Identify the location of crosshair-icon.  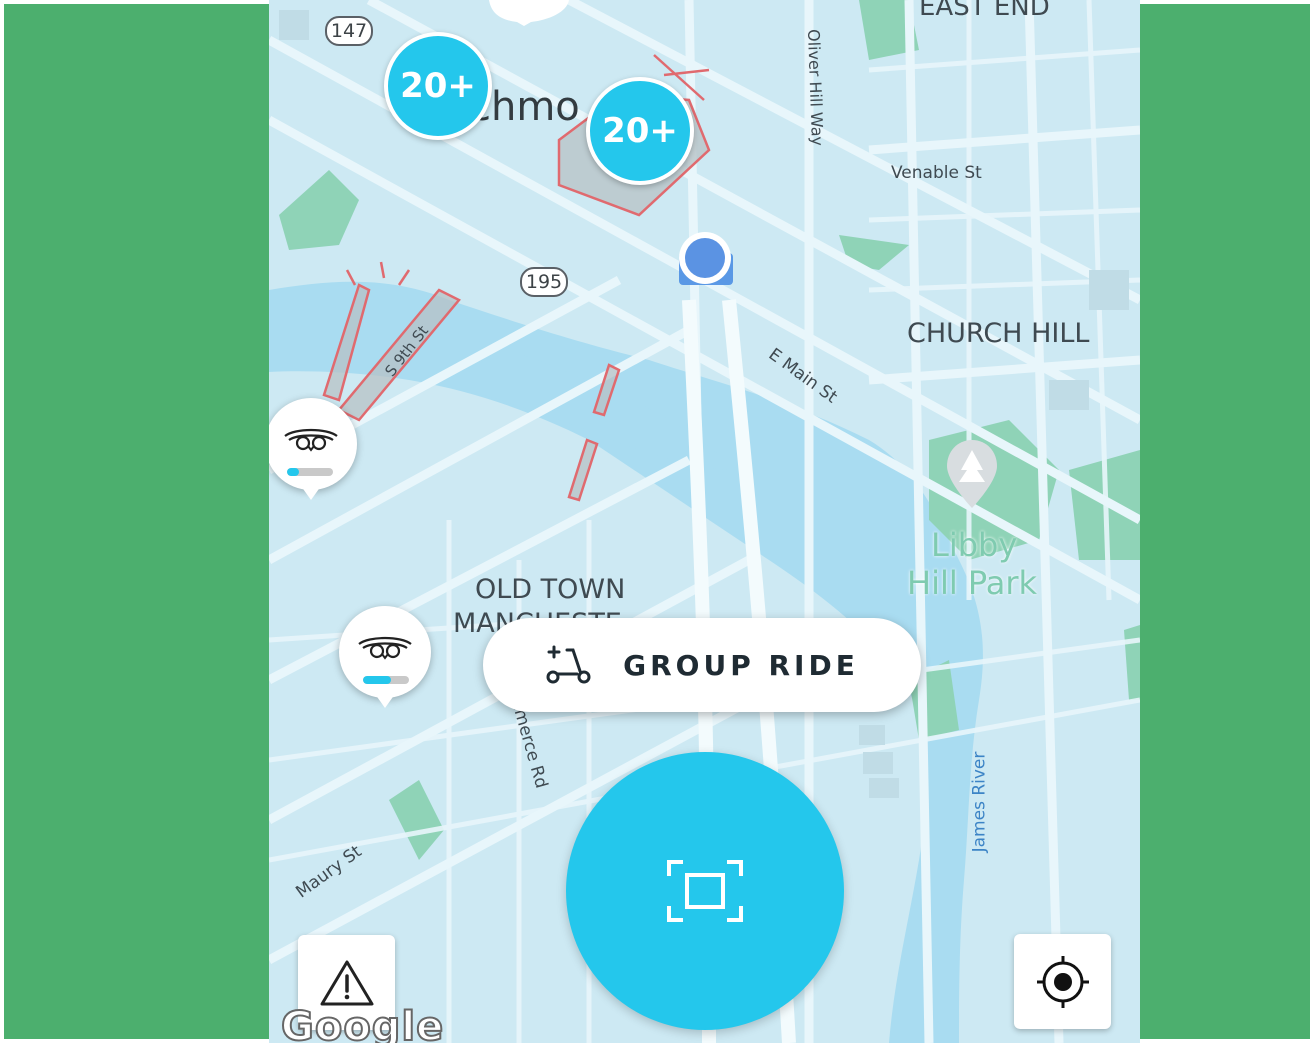
(1062, 981).